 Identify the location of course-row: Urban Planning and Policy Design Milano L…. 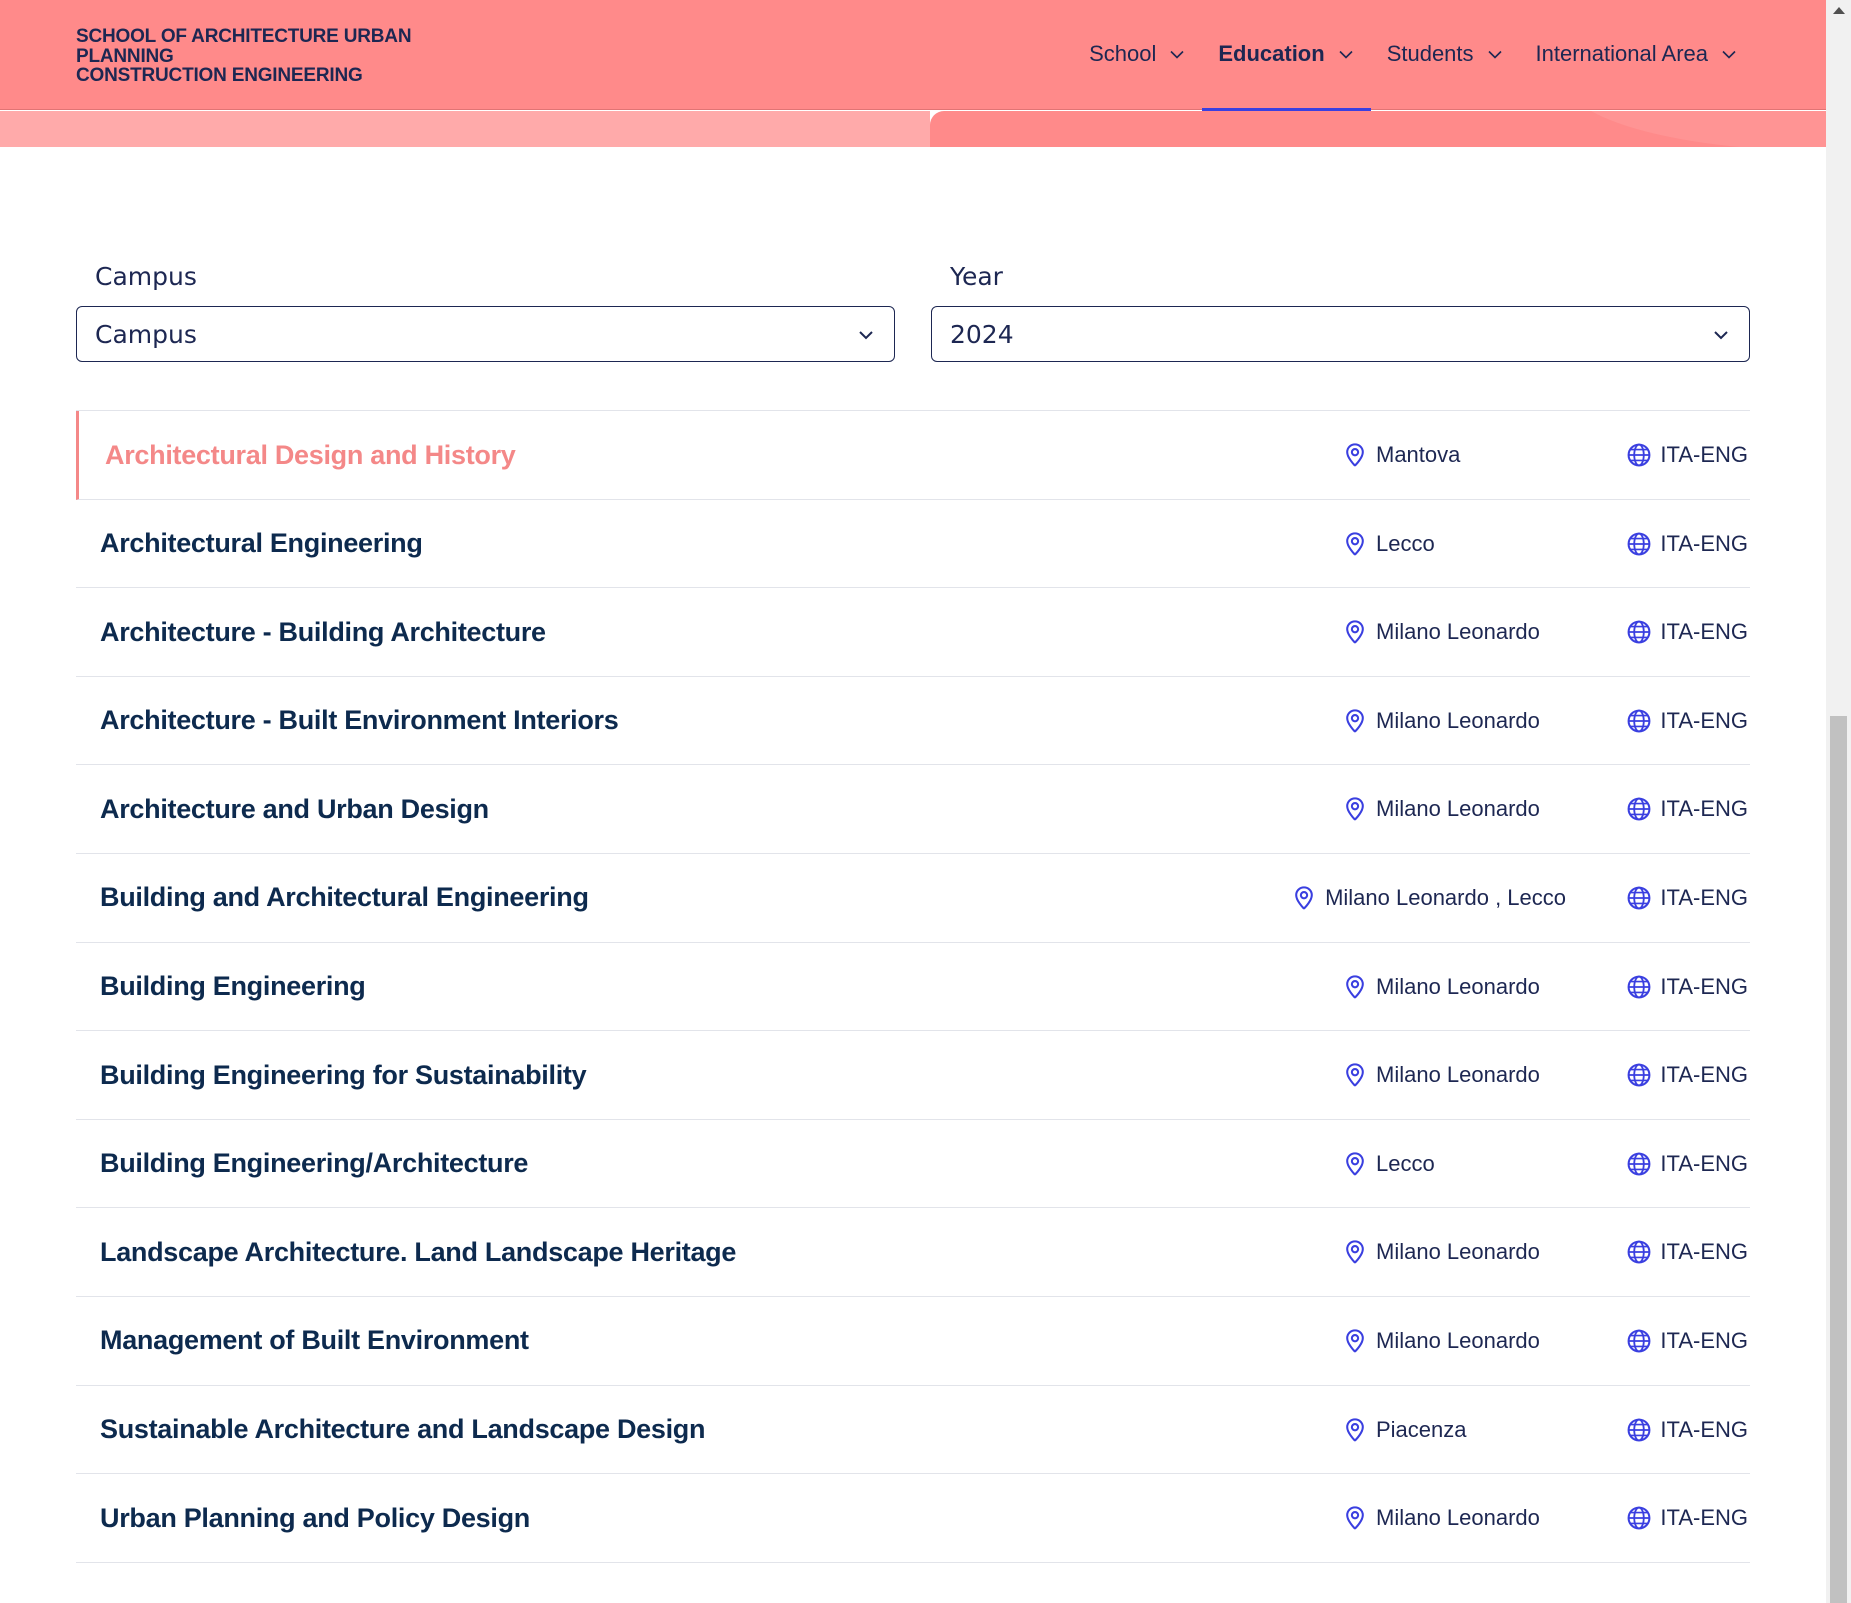
(913, 1518).